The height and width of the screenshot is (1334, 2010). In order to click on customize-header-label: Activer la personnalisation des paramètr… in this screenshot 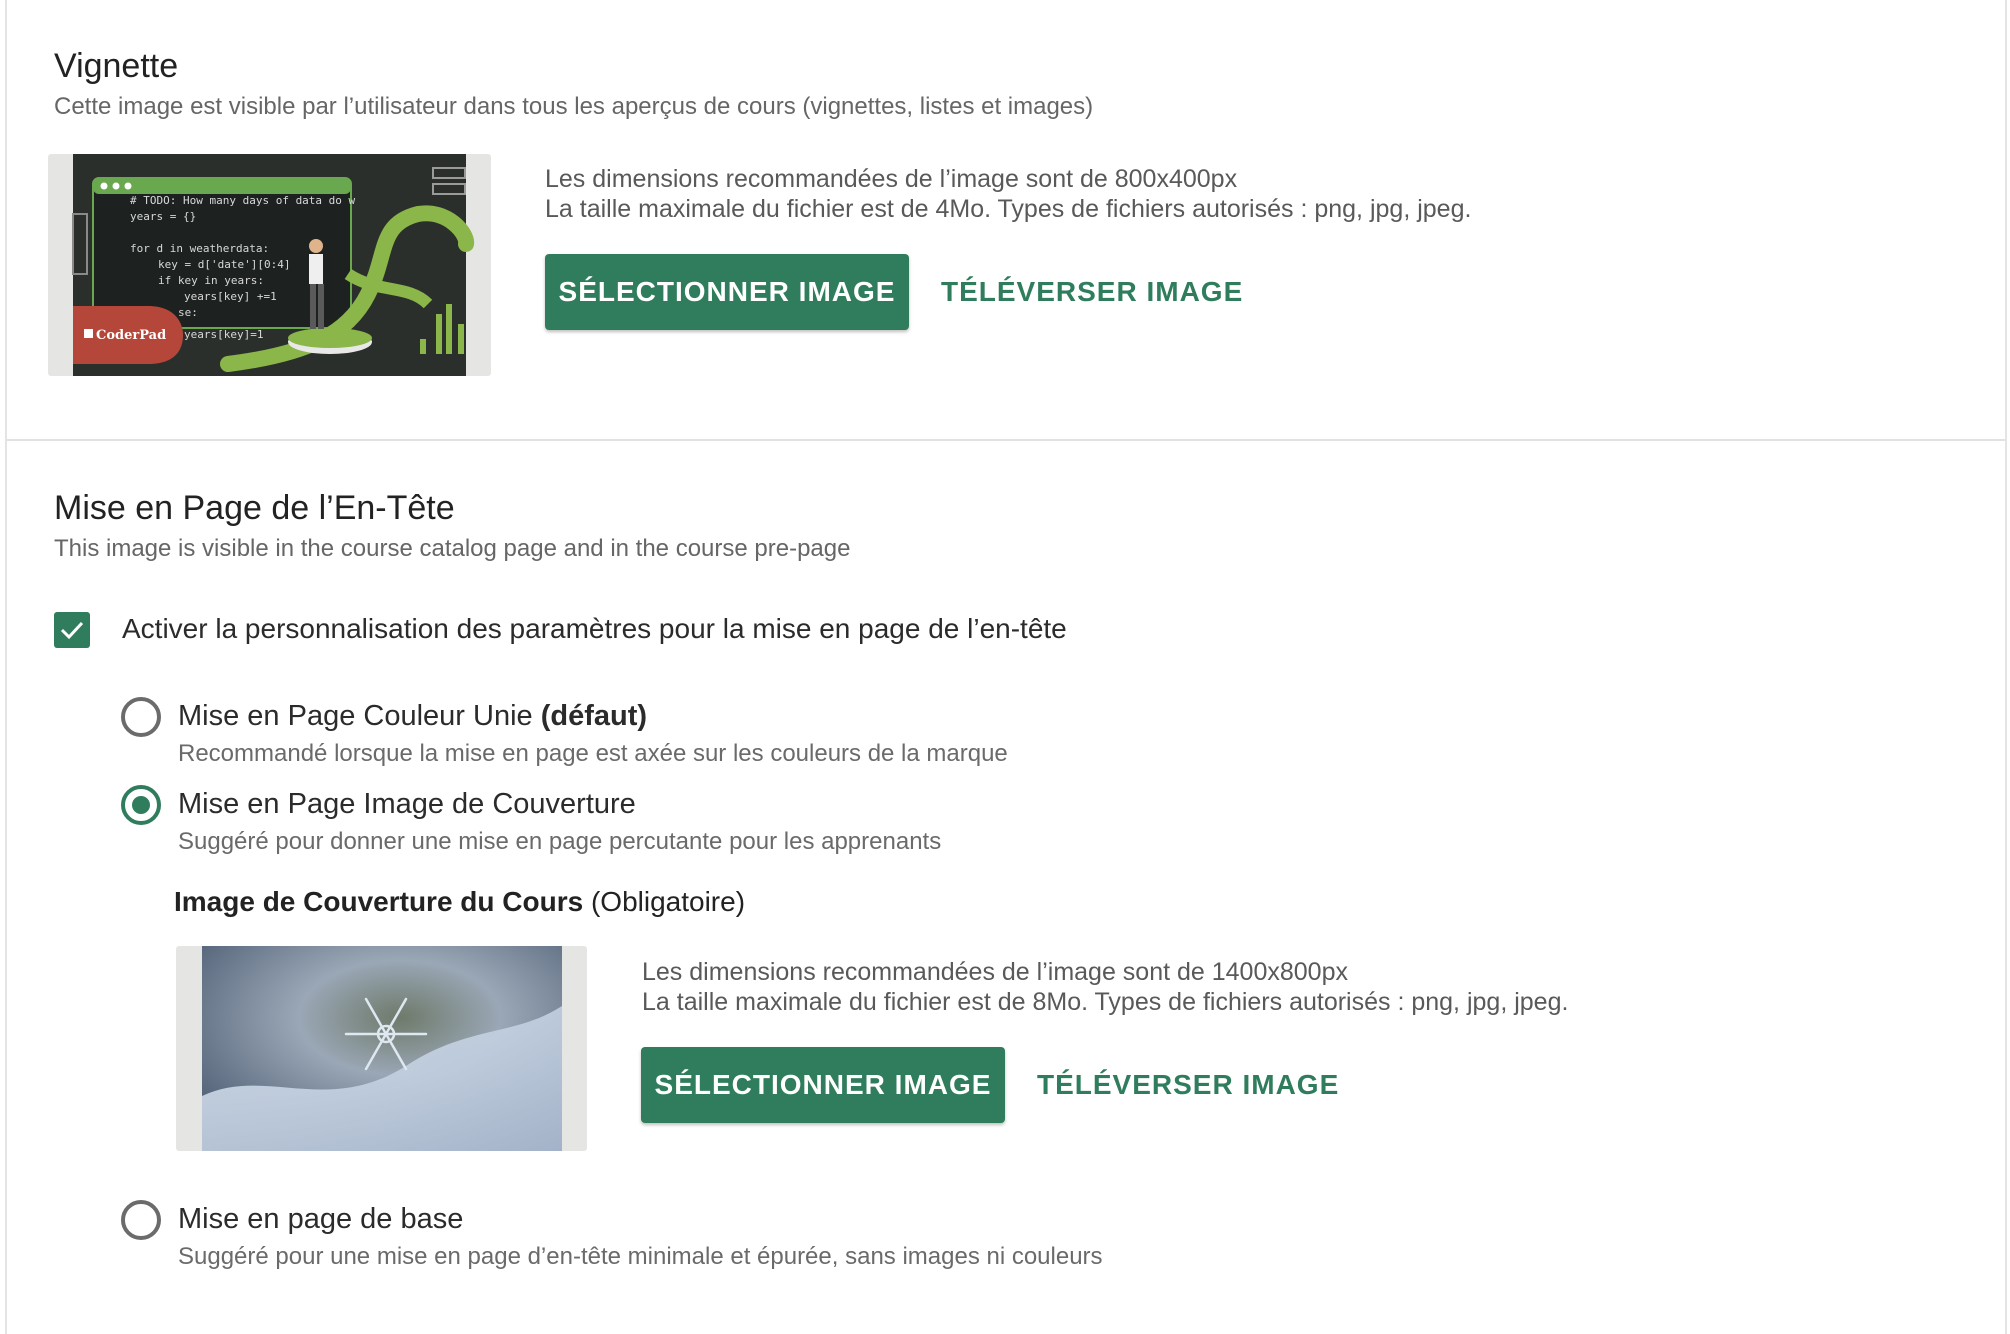, I will do `click(594, 629)`.